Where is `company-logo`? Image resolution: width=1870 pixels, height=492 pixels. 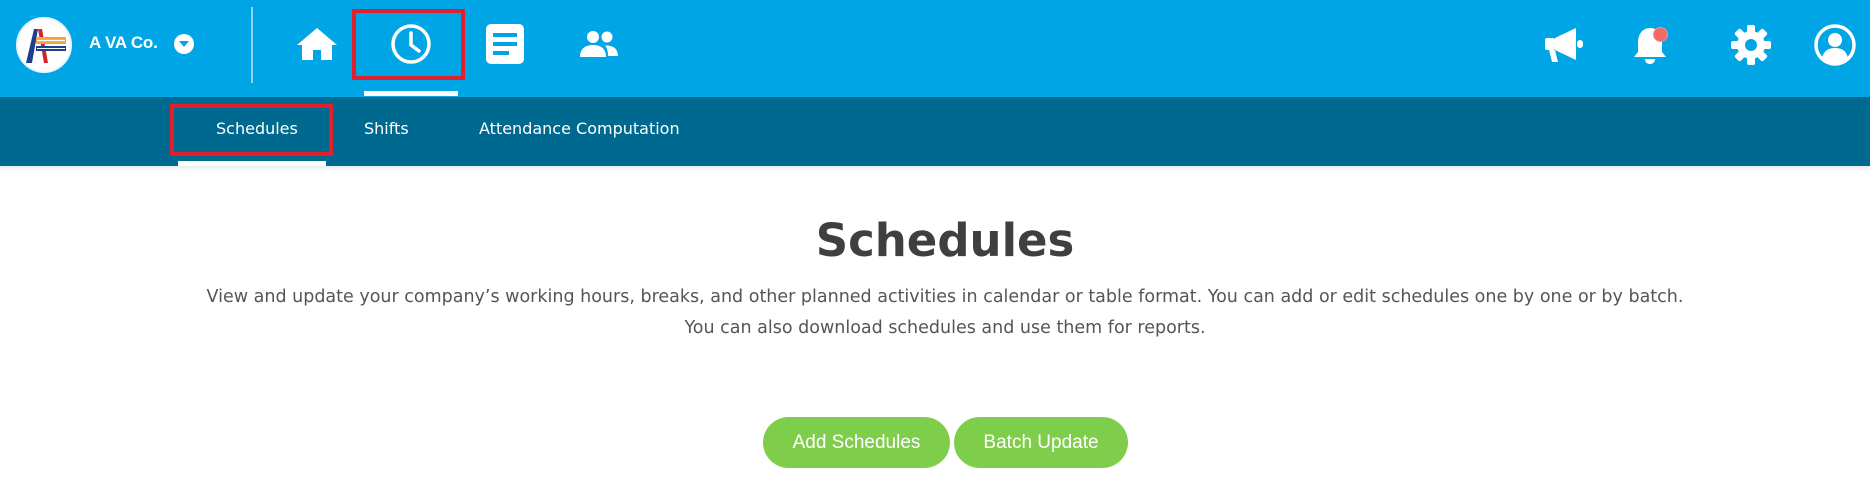
company-logo is located at coordinates (44, 45).